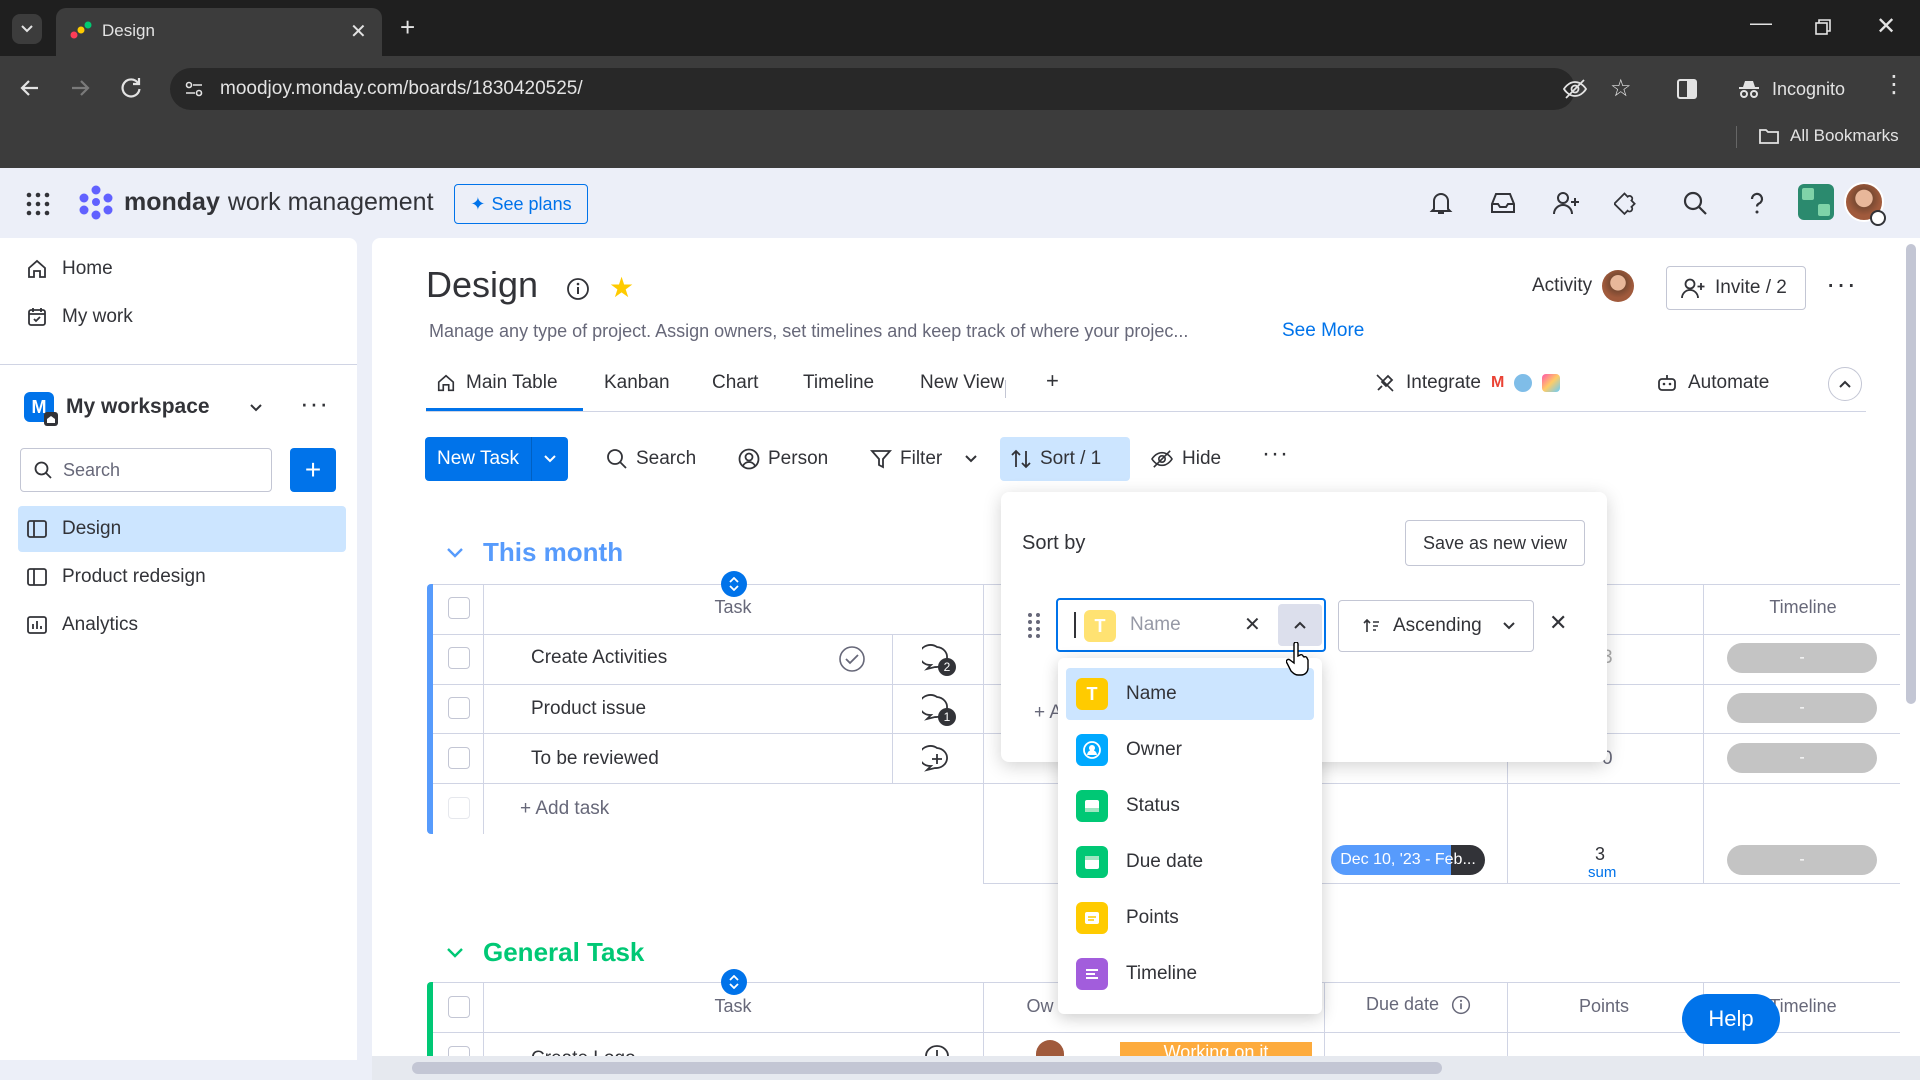 Image resolution: width=1920 pixels, height=1080 pixels. I want to click on column-header-timeline: Timeline, so click(1803, 607).